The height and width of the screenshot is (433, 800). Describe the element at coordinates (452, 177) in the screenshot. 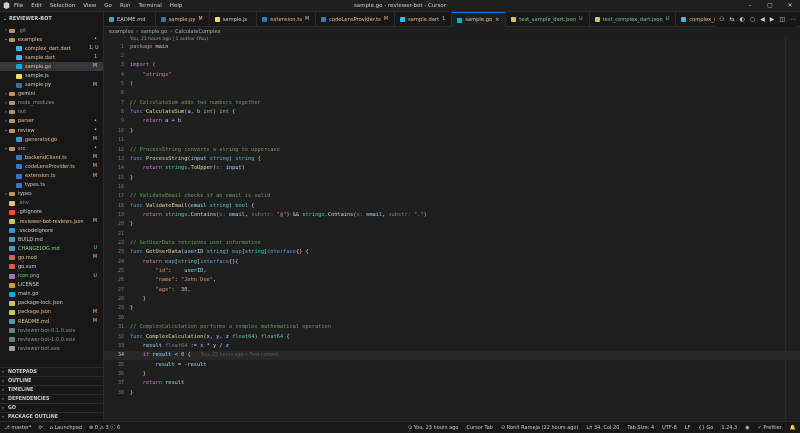

I see `code-line: 15}` at that location.